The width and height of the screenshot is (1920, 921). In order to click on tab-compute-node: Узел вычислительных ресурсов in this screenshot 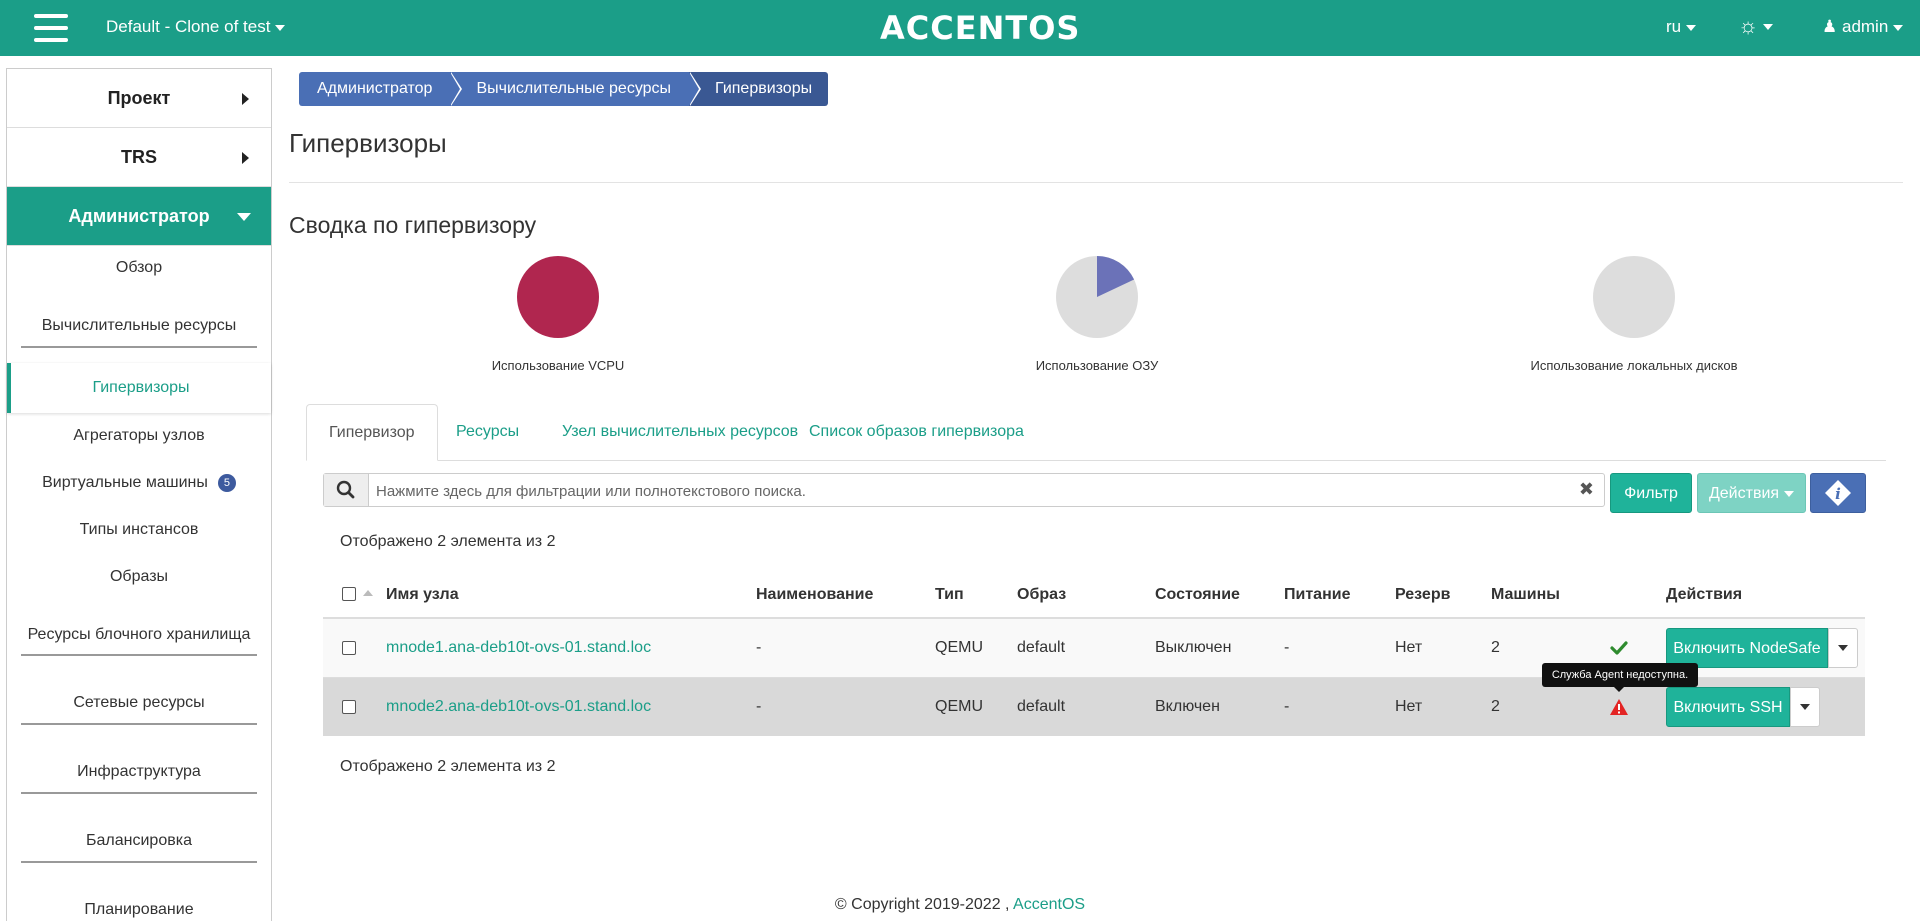, I will do `click(680, 432)`.